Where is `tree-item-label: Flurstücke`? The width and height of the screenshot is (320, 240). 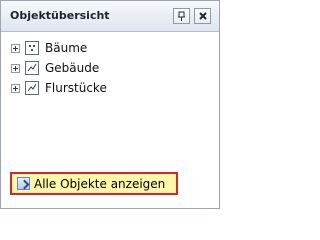 tree-item-label: Flurstücke is located at coordinates (76, 88).